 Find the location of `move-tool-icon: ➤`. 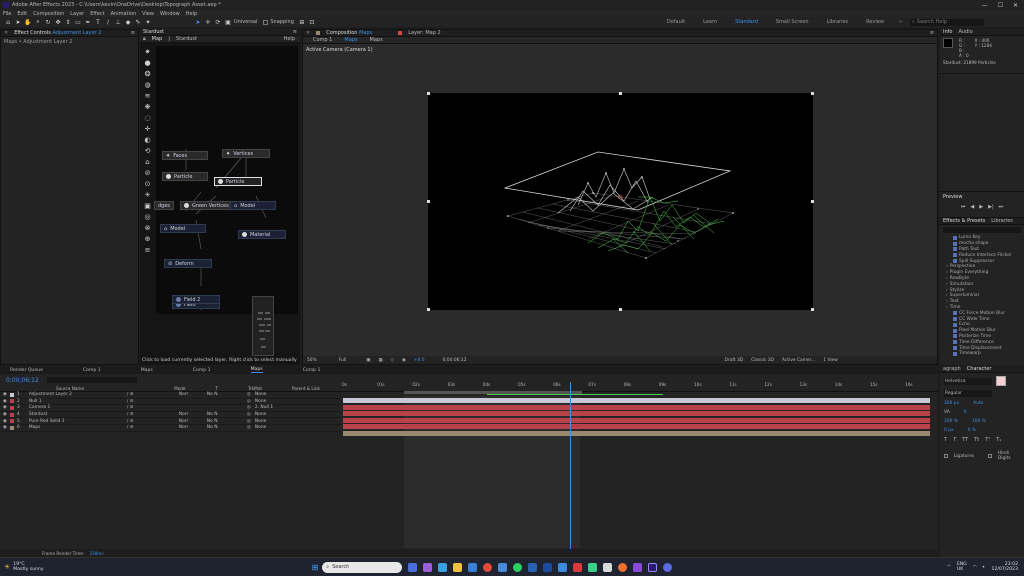

move-tool-icon: ➤ is located at coordinates (198, 22).